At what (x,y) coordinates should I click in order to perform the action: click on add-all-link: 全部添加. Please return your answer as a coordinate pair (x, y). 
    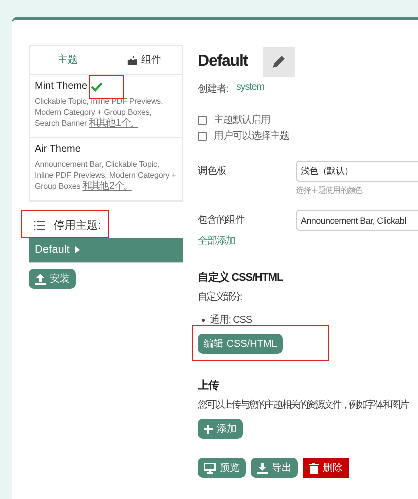
    Looking at the image, I should click on (247, 241).